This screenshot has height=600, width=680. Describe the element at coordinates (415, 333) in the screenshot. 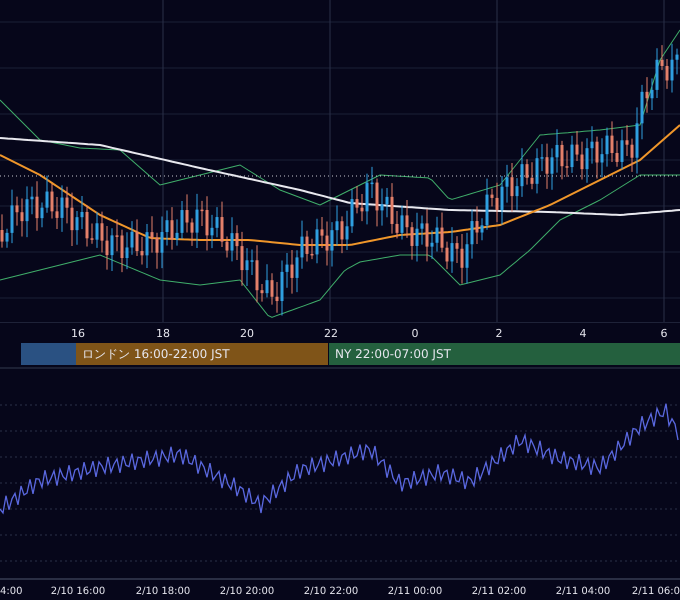

I see `hour-label: 0` at that location.